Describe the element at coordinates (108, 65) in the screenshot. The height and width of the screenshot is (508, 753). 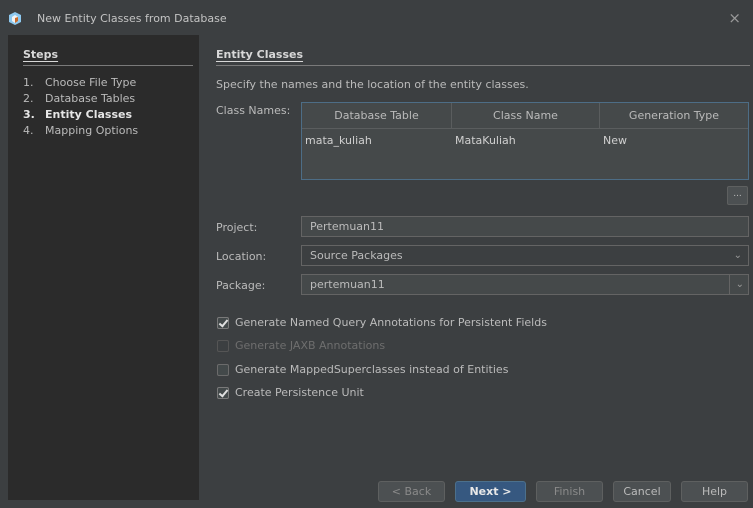
I see `steps-divider` at that location.